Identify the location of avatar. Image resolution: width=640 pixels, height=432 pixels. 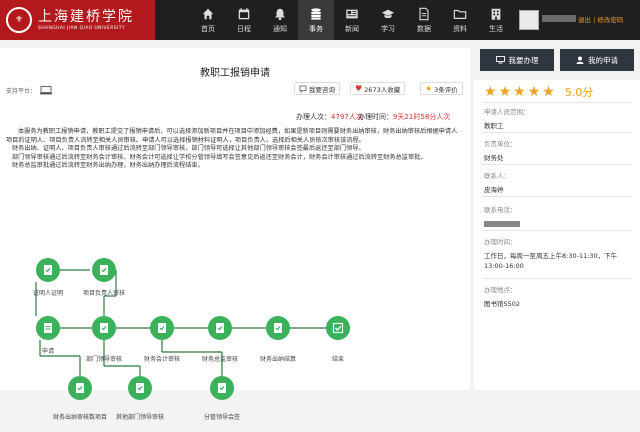
(529, 20).